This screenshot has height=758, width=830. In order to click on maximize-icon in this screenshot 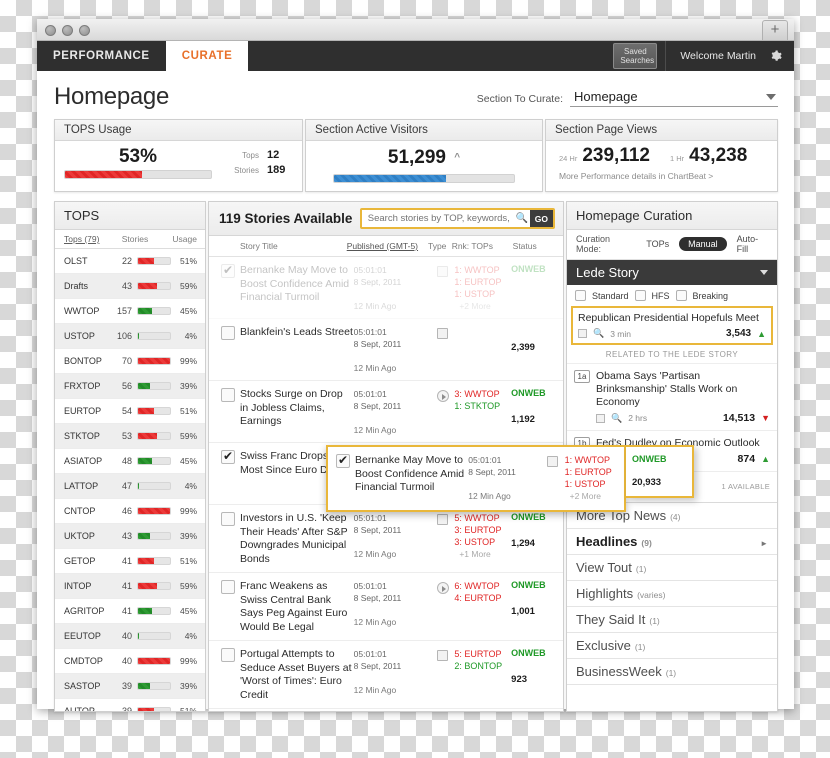, I will do `click(84, 30)`.